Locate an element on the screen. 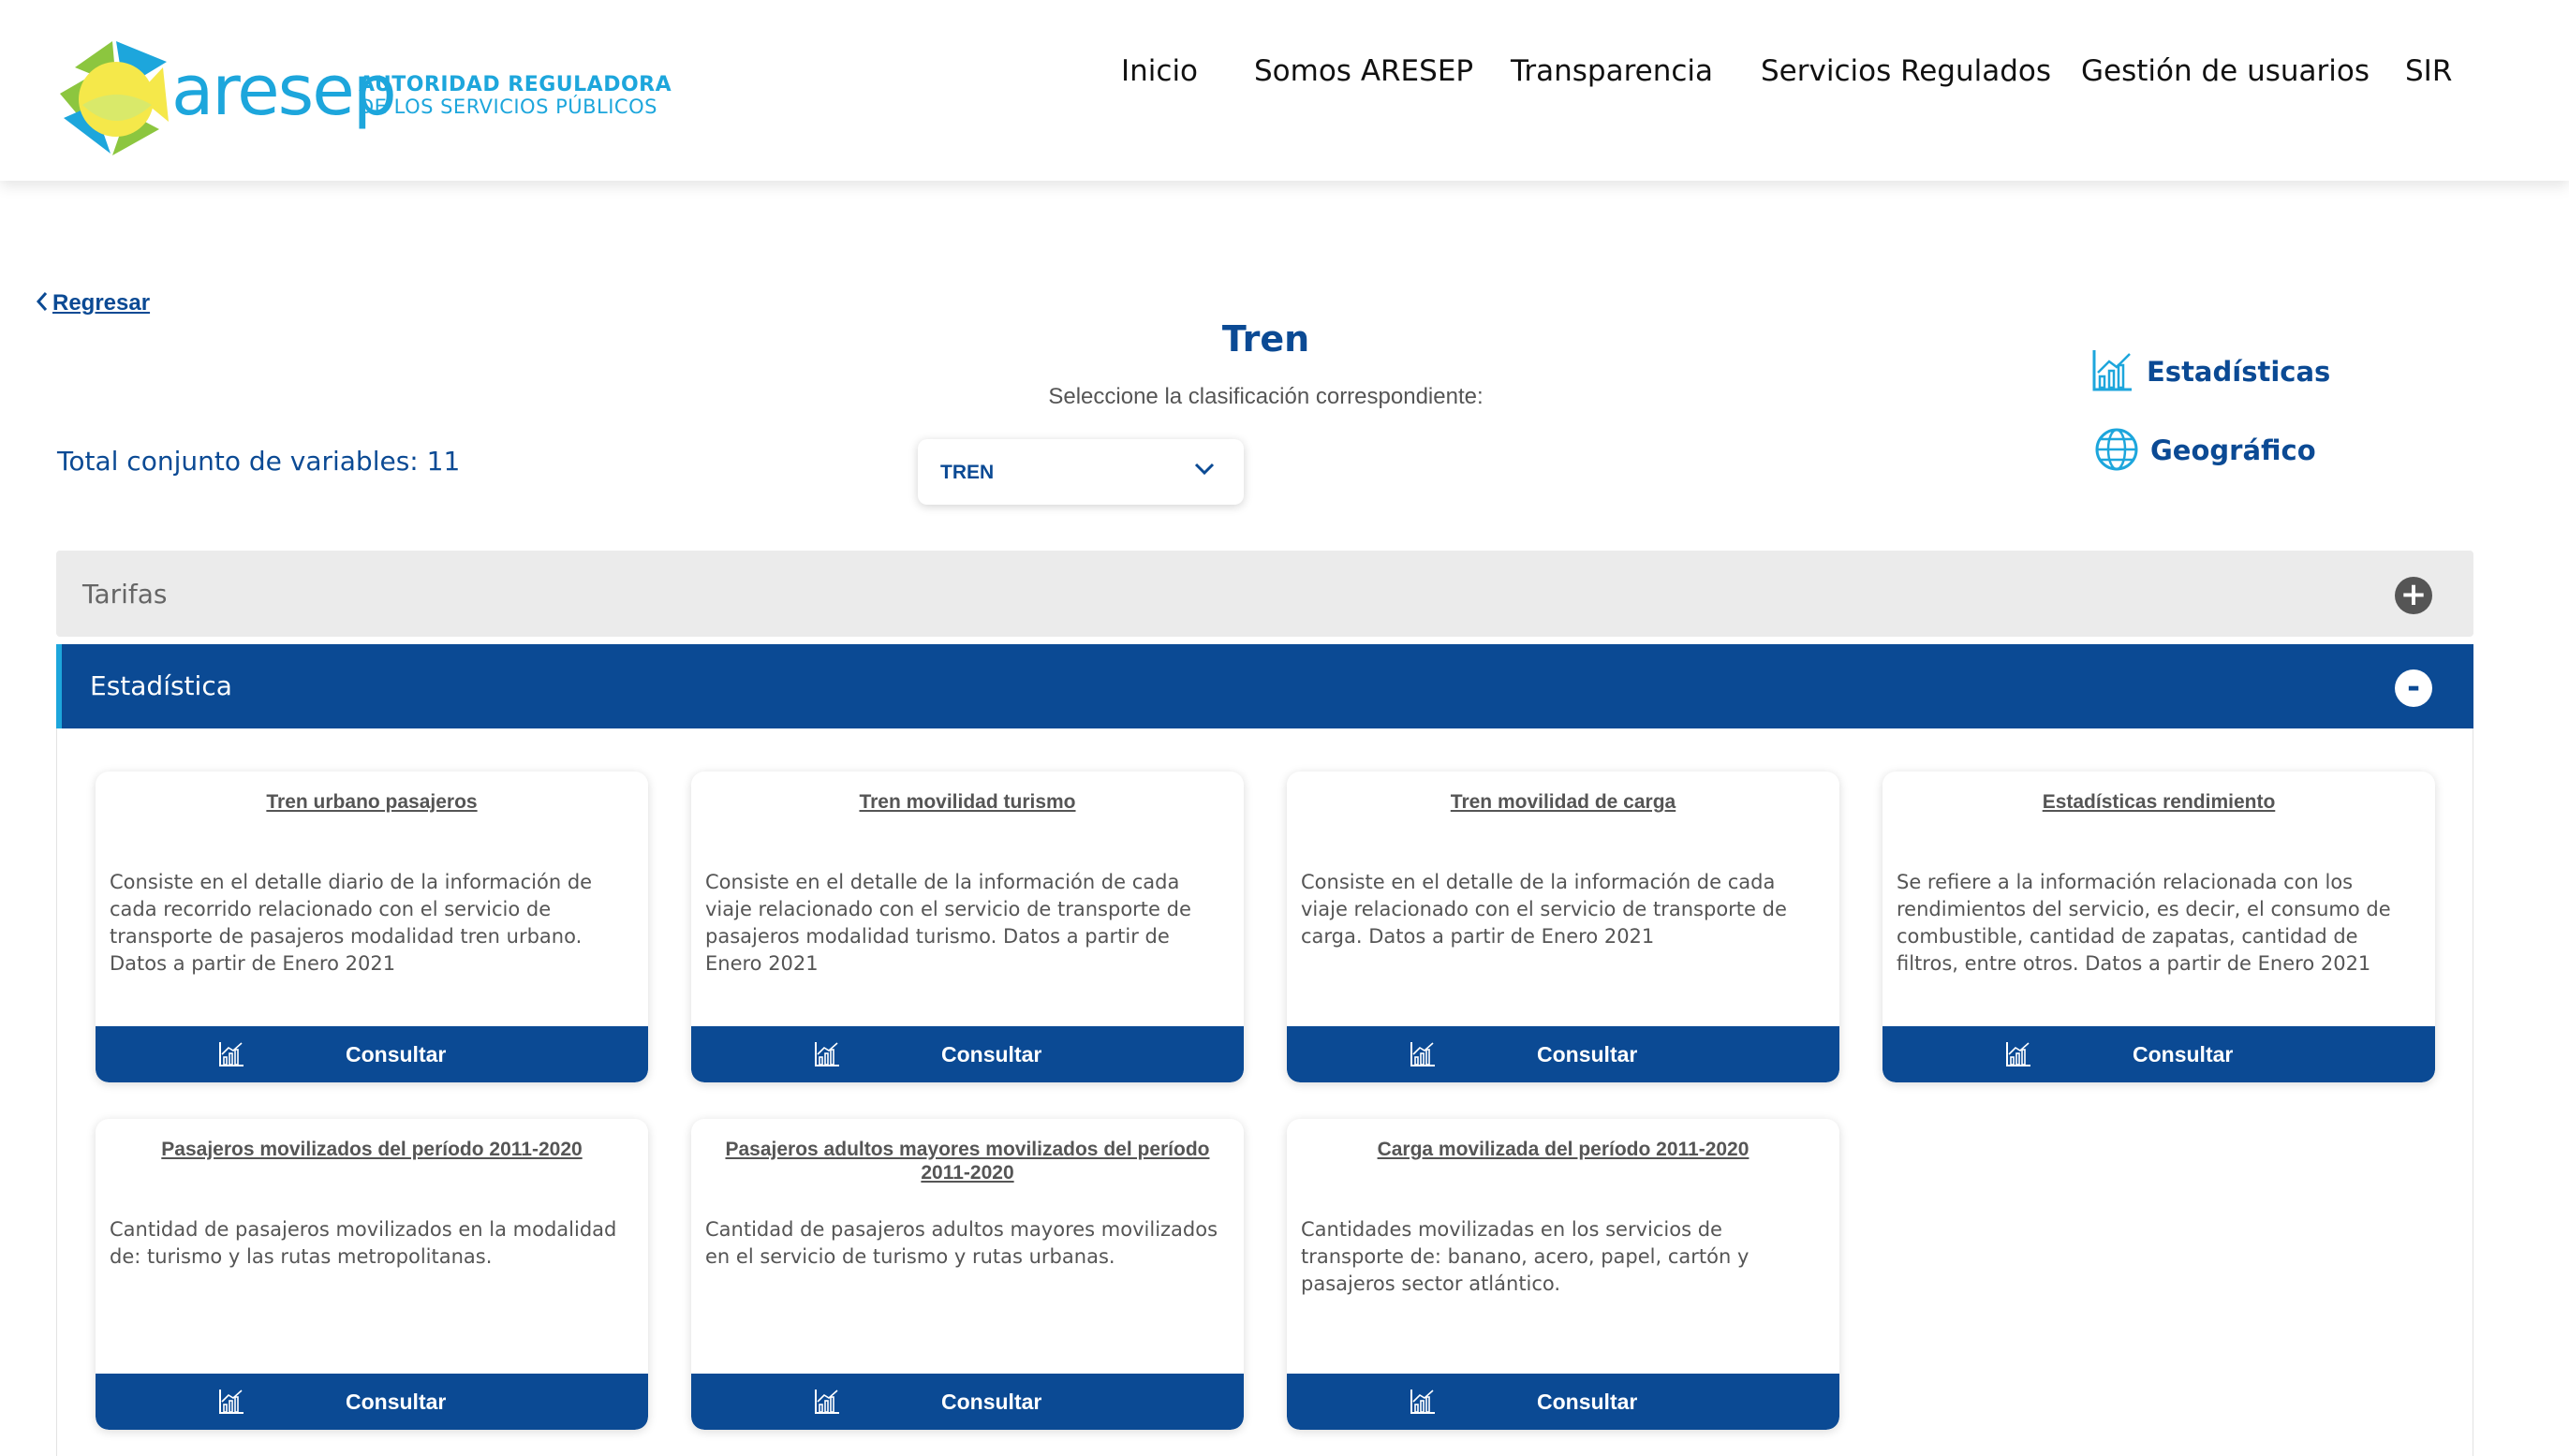  stats-link-label: Estadísticas is located at coordinates (2239, 372).